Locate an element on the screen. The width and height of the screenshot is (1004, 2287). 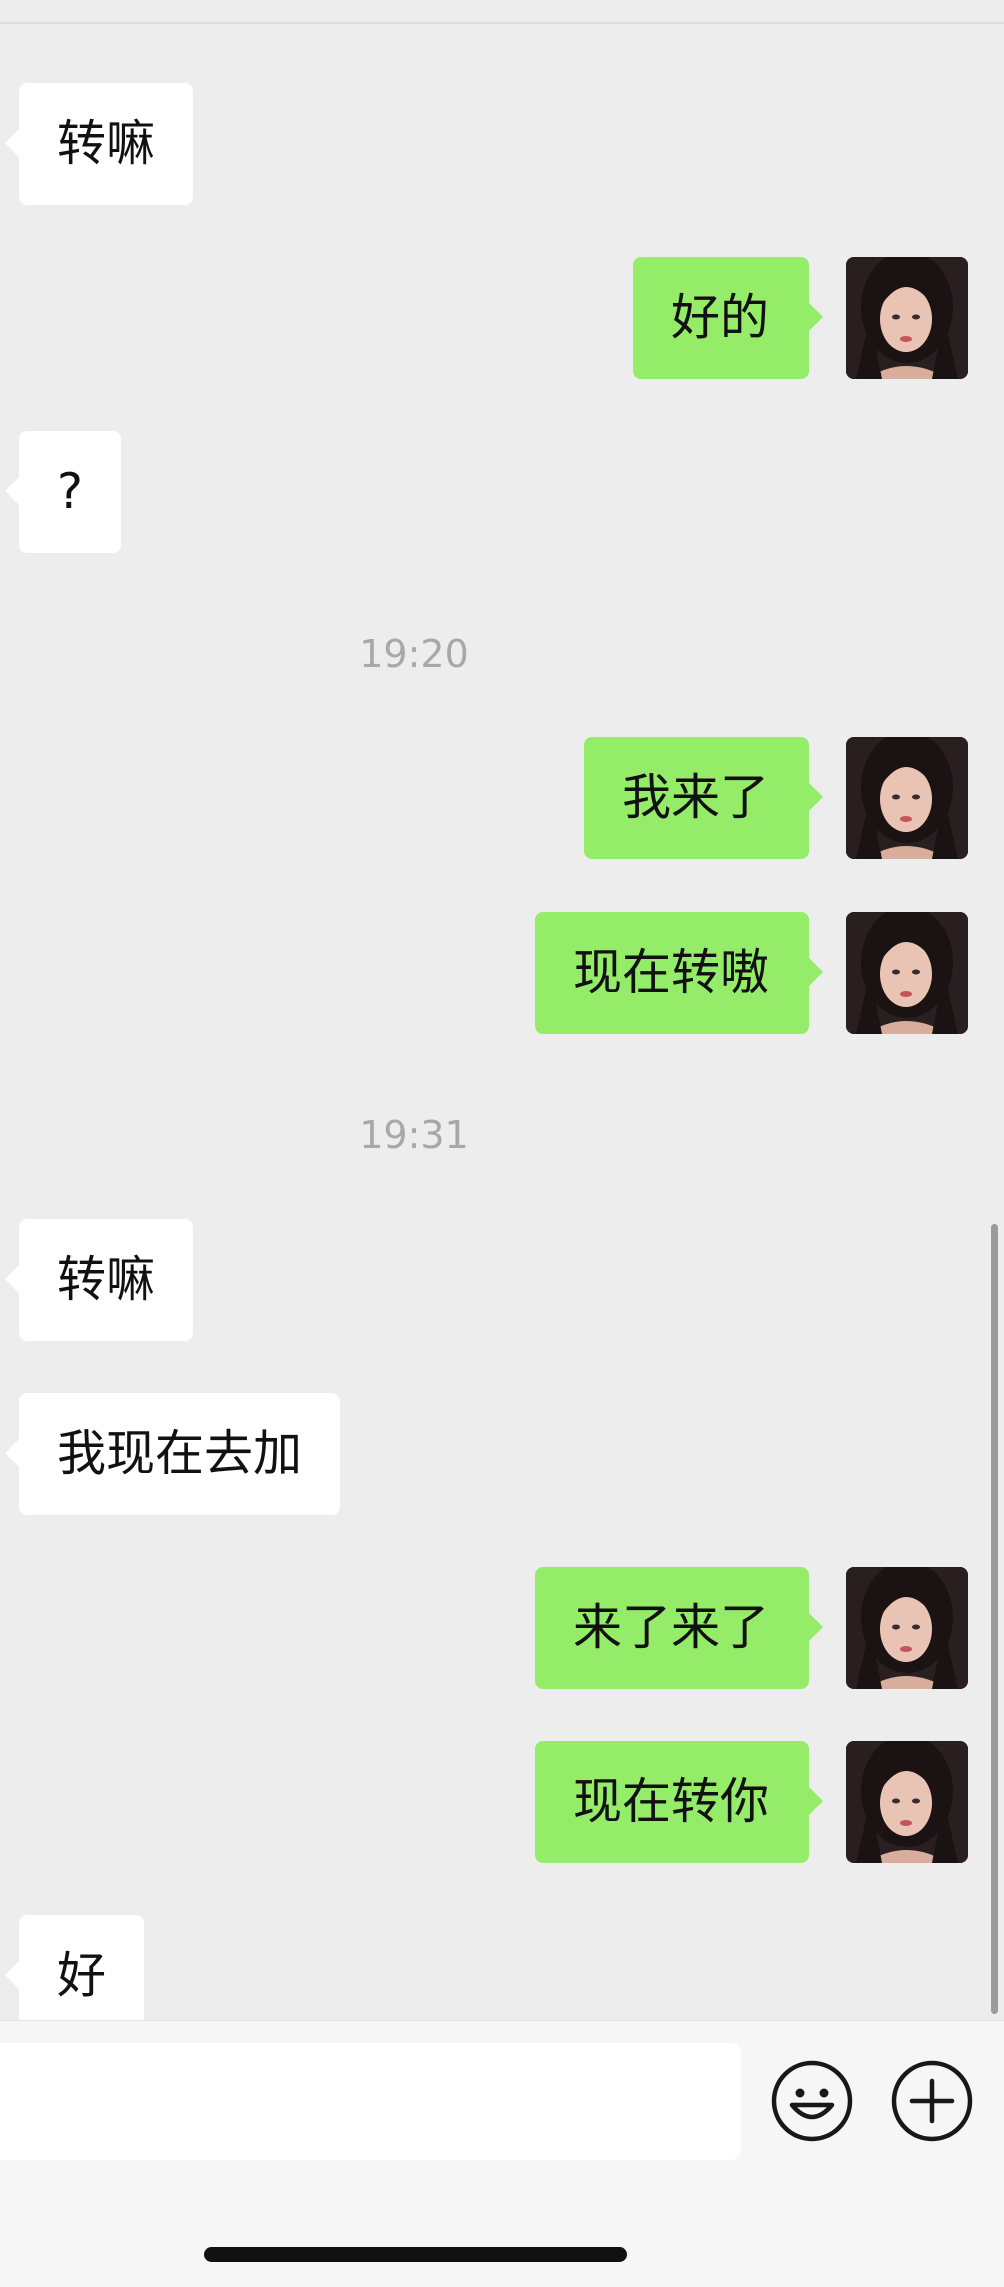
message-text: 我现在去加 is located at coordinates (180, 1453).